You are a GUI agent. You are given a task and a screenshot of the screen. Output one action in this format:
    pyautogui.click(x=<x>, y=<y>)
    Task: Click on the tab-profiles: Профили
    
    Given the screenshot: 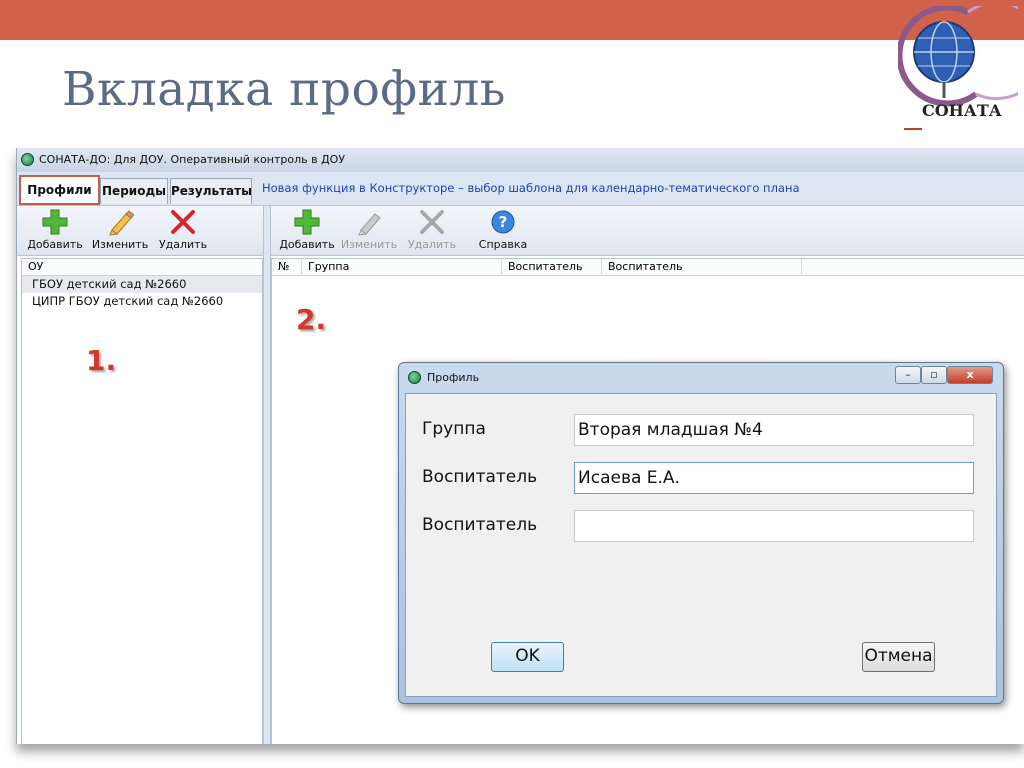 What is the action you would take?
    pyautogui.click(x=59, y=190)
    